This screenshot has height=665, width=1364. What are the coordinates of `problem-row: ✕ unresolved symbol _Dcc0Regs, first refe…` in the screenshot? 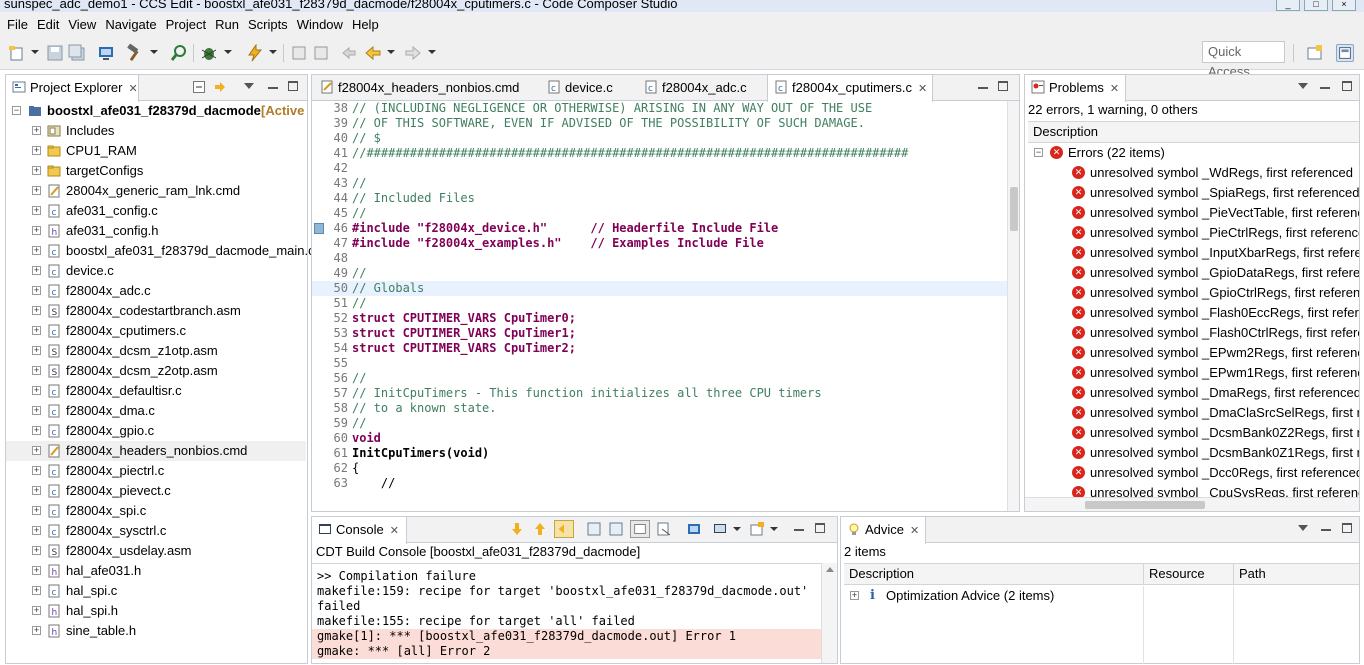 It's located at (1193, 473).